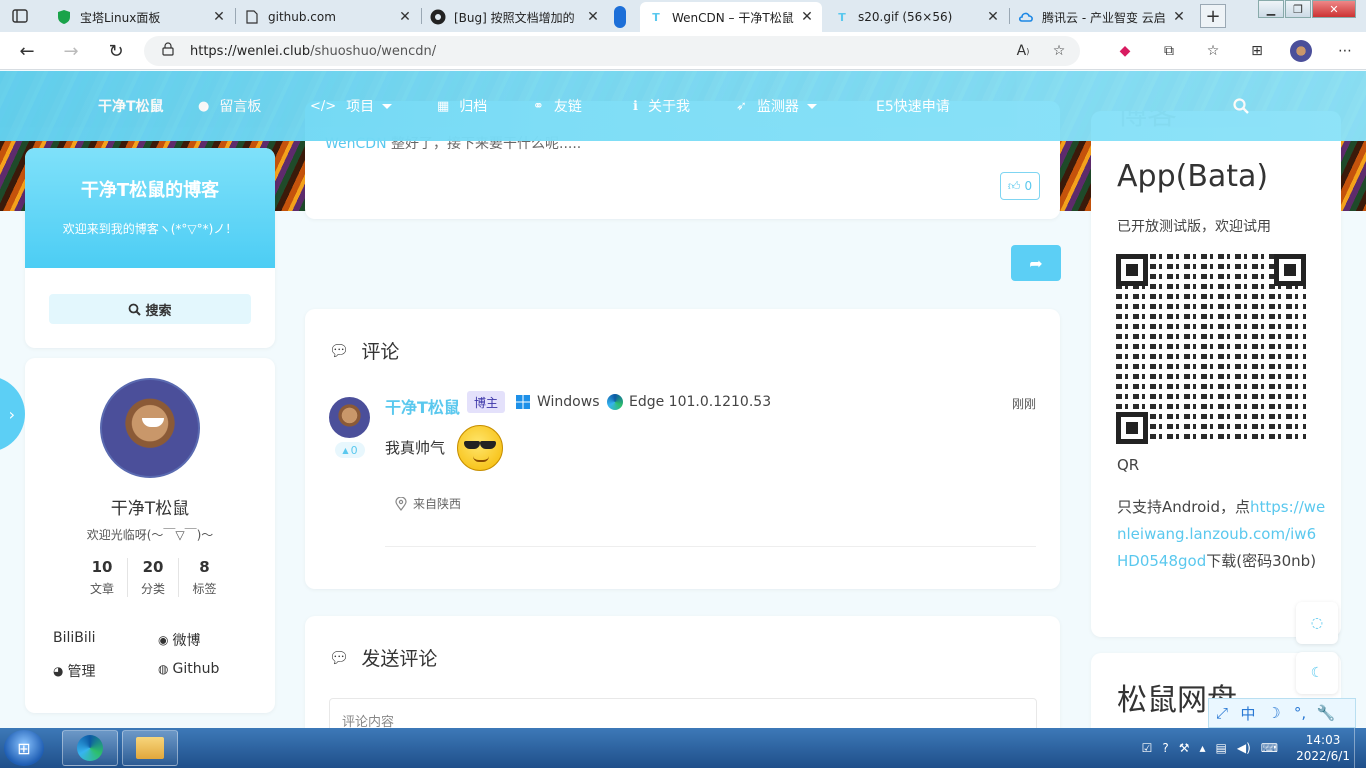 The width and height of the screenshot is (1366, 768). I want to click on collections-icon: ⊞, so click(1257, 51).